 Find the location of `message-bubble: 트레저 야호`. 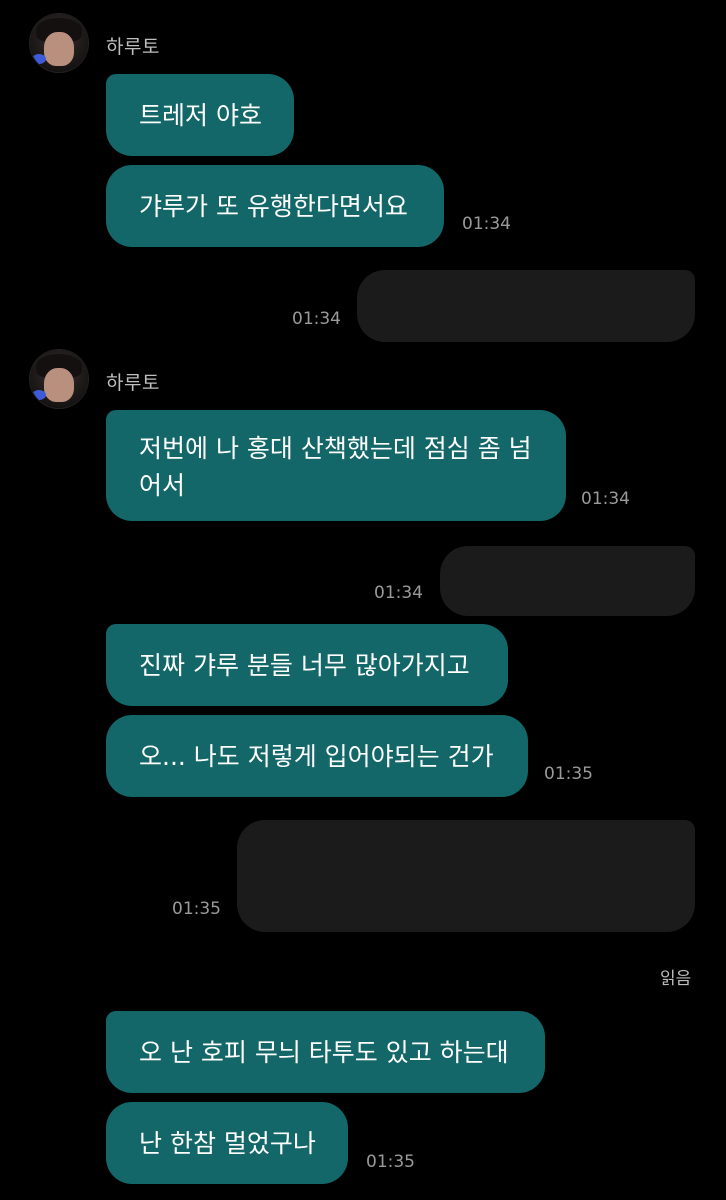

message-bubble: 트레저 야호 is located at coordinates (200, 115).